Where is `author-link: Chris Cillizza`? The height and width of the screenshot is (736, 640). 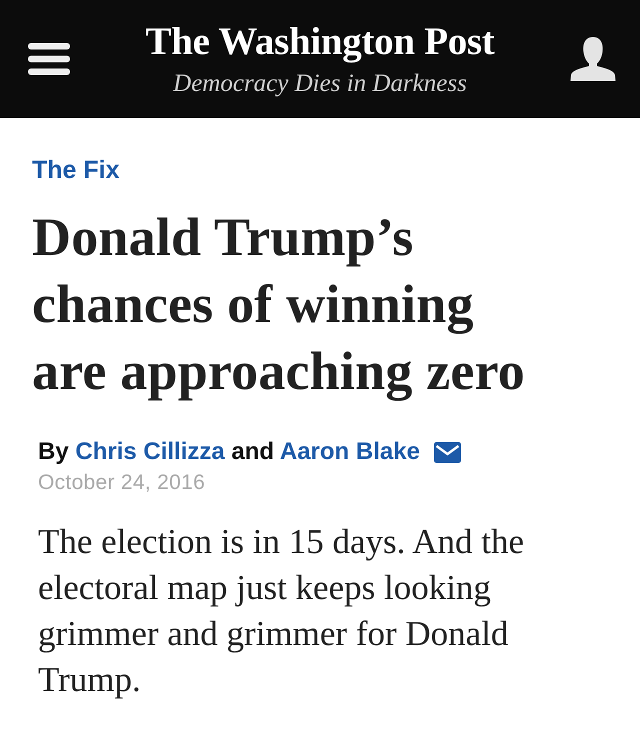
author-link: Chris Cillizza is located at coordinates (150, 451).